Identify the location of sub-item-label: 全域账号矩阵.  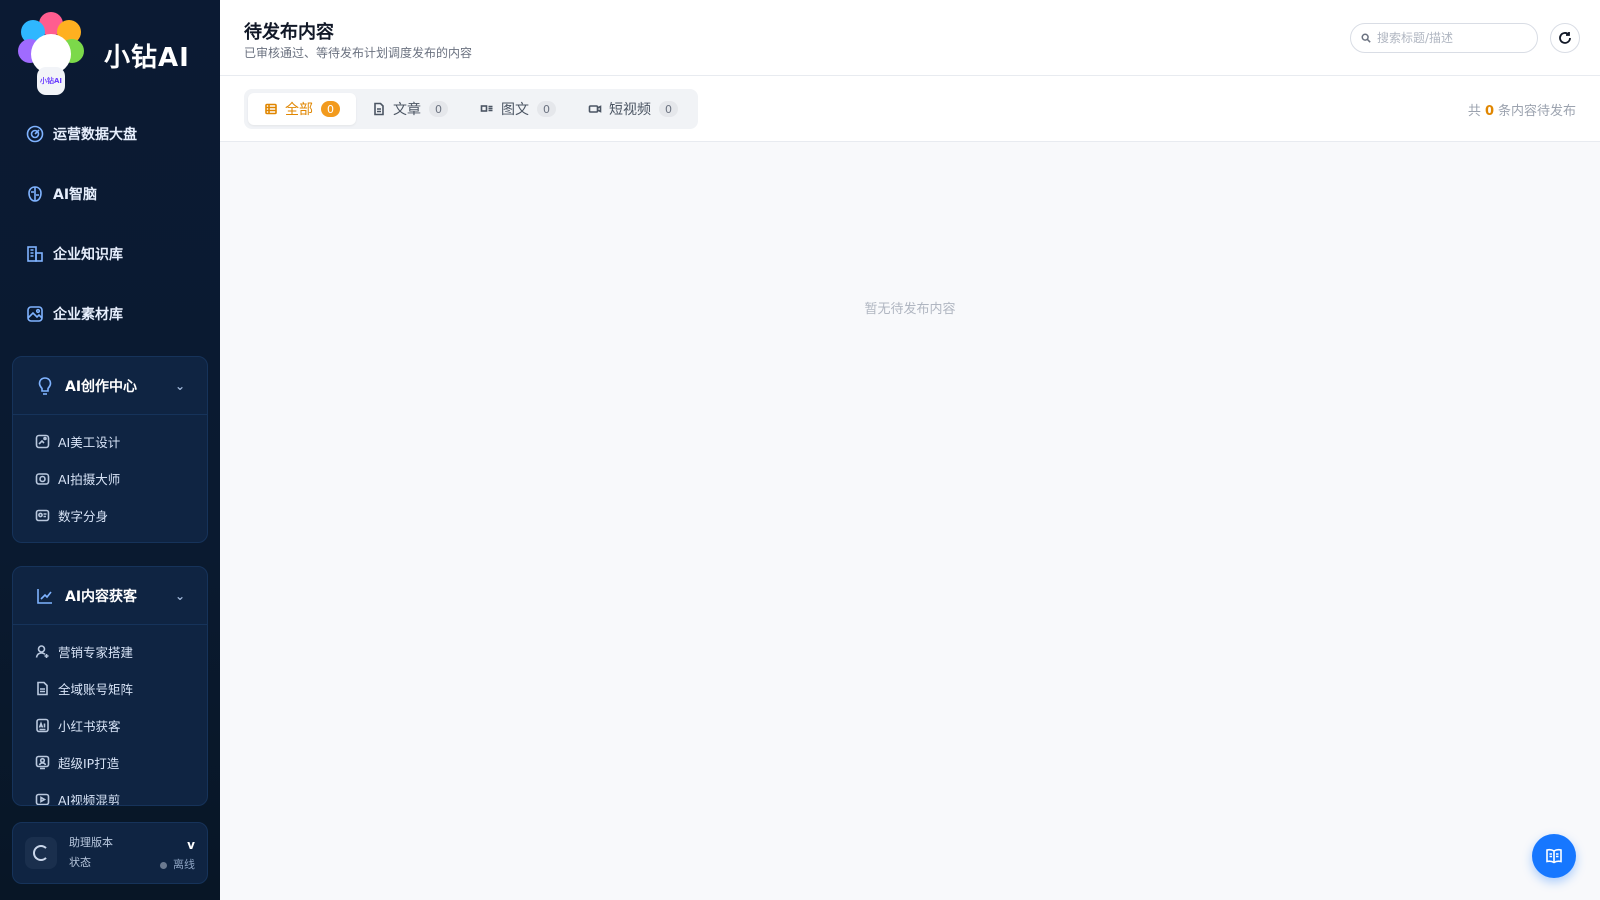
(96, 689).